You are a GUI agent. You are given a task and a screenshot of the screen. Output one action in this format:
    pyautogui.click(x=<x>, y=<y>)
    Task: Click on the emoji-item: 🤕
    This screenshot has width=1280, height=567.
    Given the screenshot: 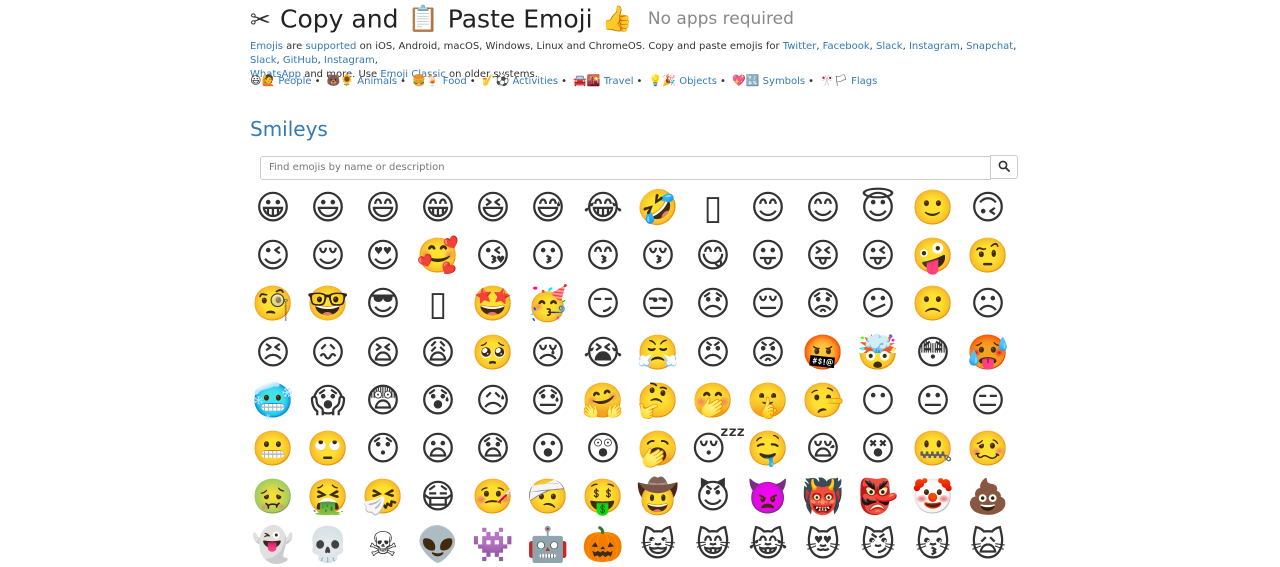 What is the action you would take?
    pyautogui.click(x=548, y=497)
    